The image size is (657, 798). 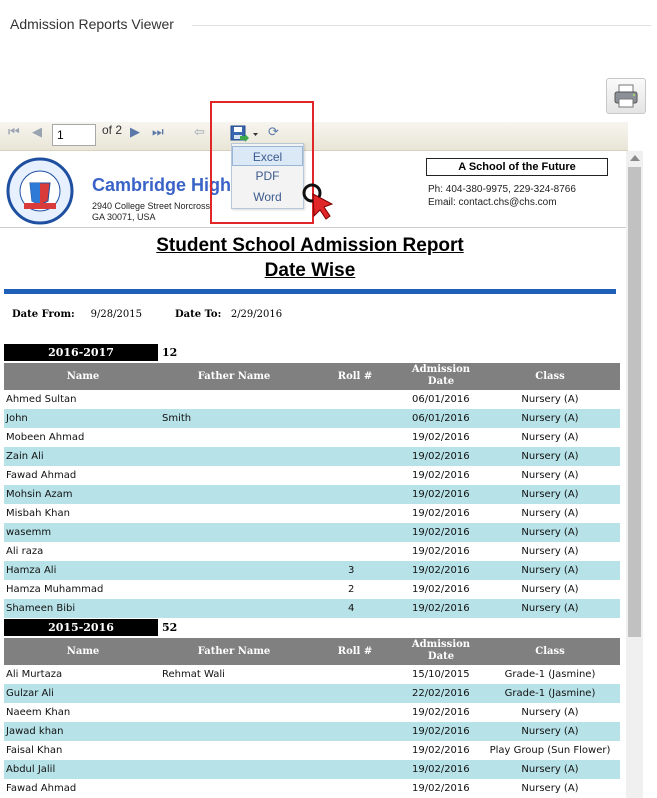 I want to click on report-toolbar: ⏮ ◀ of 2 ▶ ⏭ ⇦ ⟳, so click(x=314, y=136).